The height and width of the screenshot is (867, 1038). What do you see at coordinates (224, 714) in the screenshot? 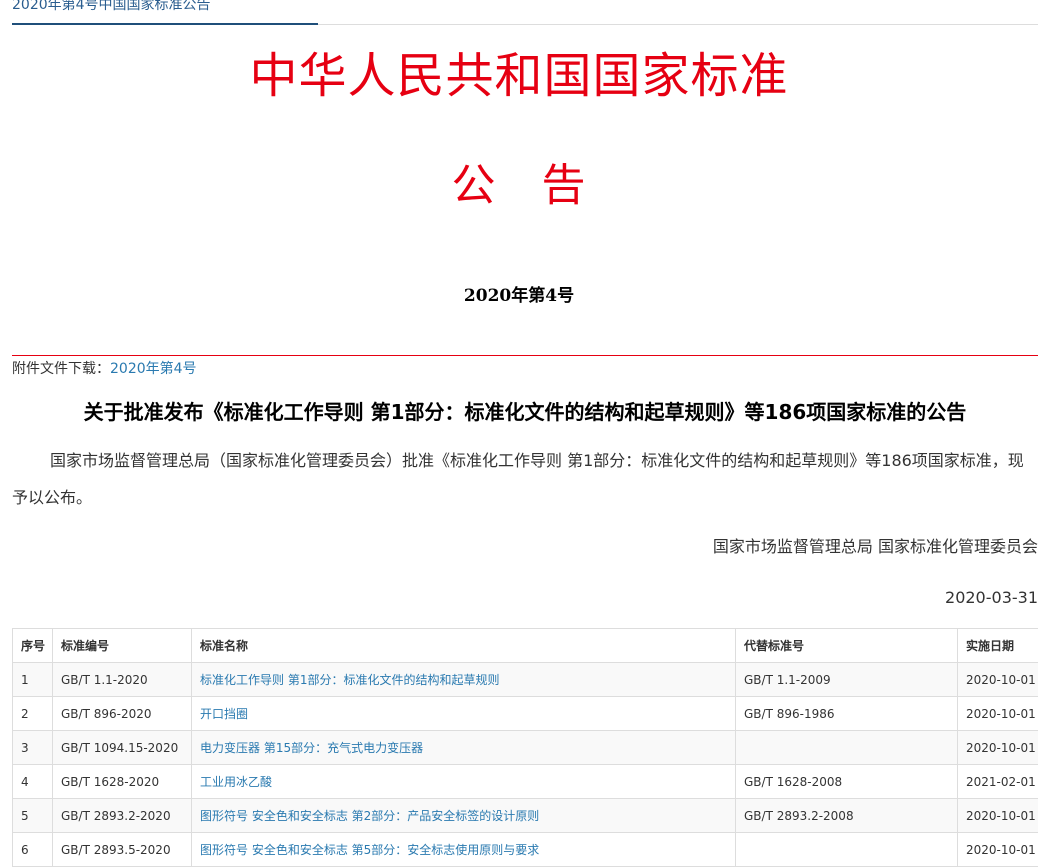
I see `standard-name-link: 开口挡圈` at bounding box center [224, 714].